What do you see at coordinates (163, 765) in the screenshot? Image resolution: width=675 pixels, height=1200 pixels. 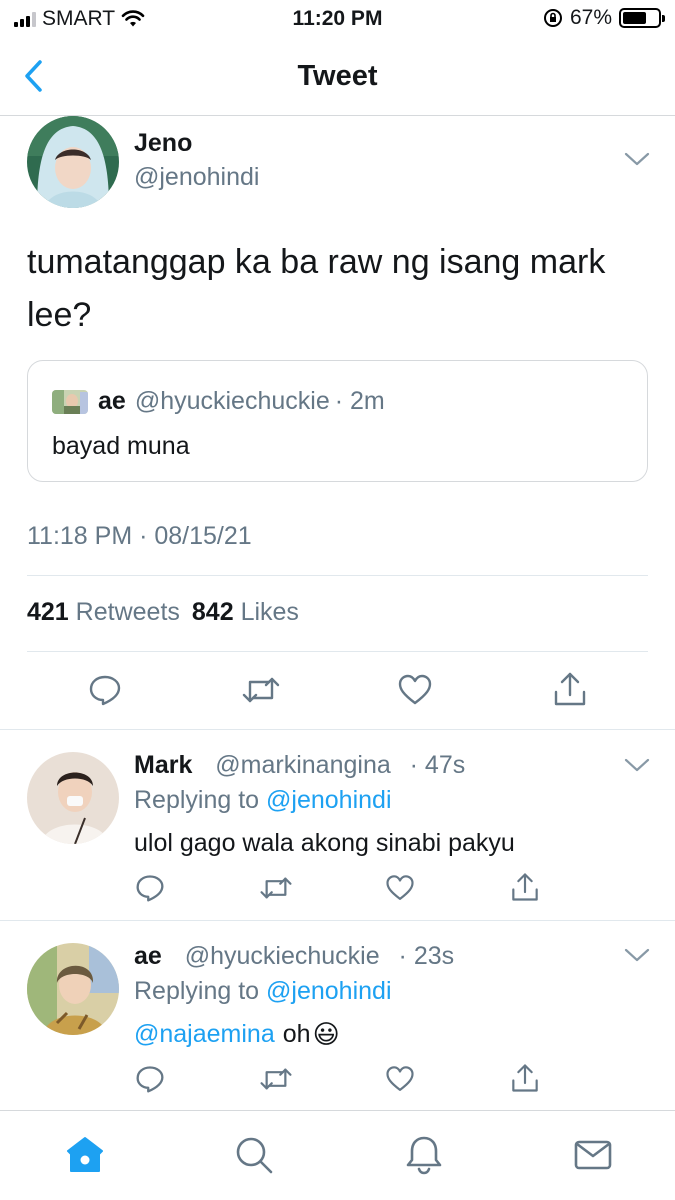 I see `reply-author-name: Mark` at bounding box center [163, 765].